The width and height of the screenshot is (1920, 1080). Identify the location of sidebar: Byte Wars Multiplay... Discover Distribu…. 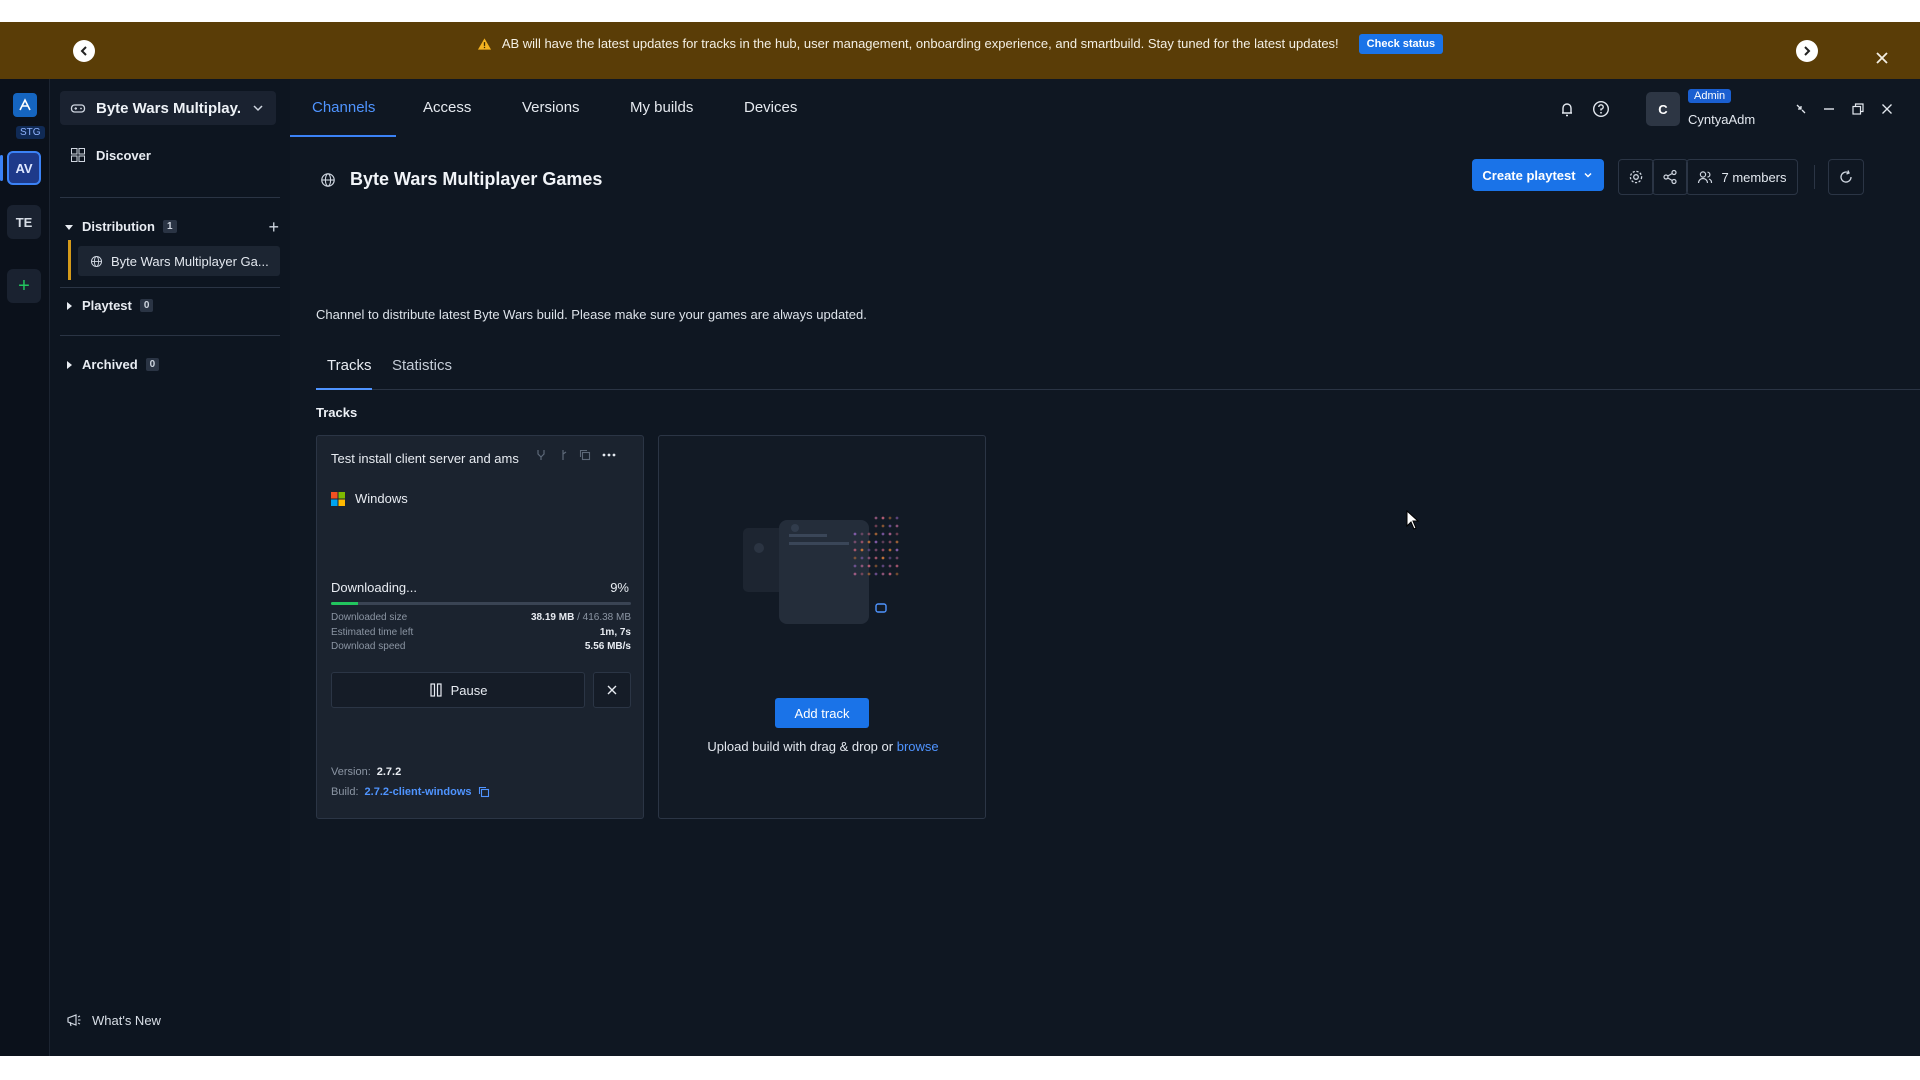
(170, 567).